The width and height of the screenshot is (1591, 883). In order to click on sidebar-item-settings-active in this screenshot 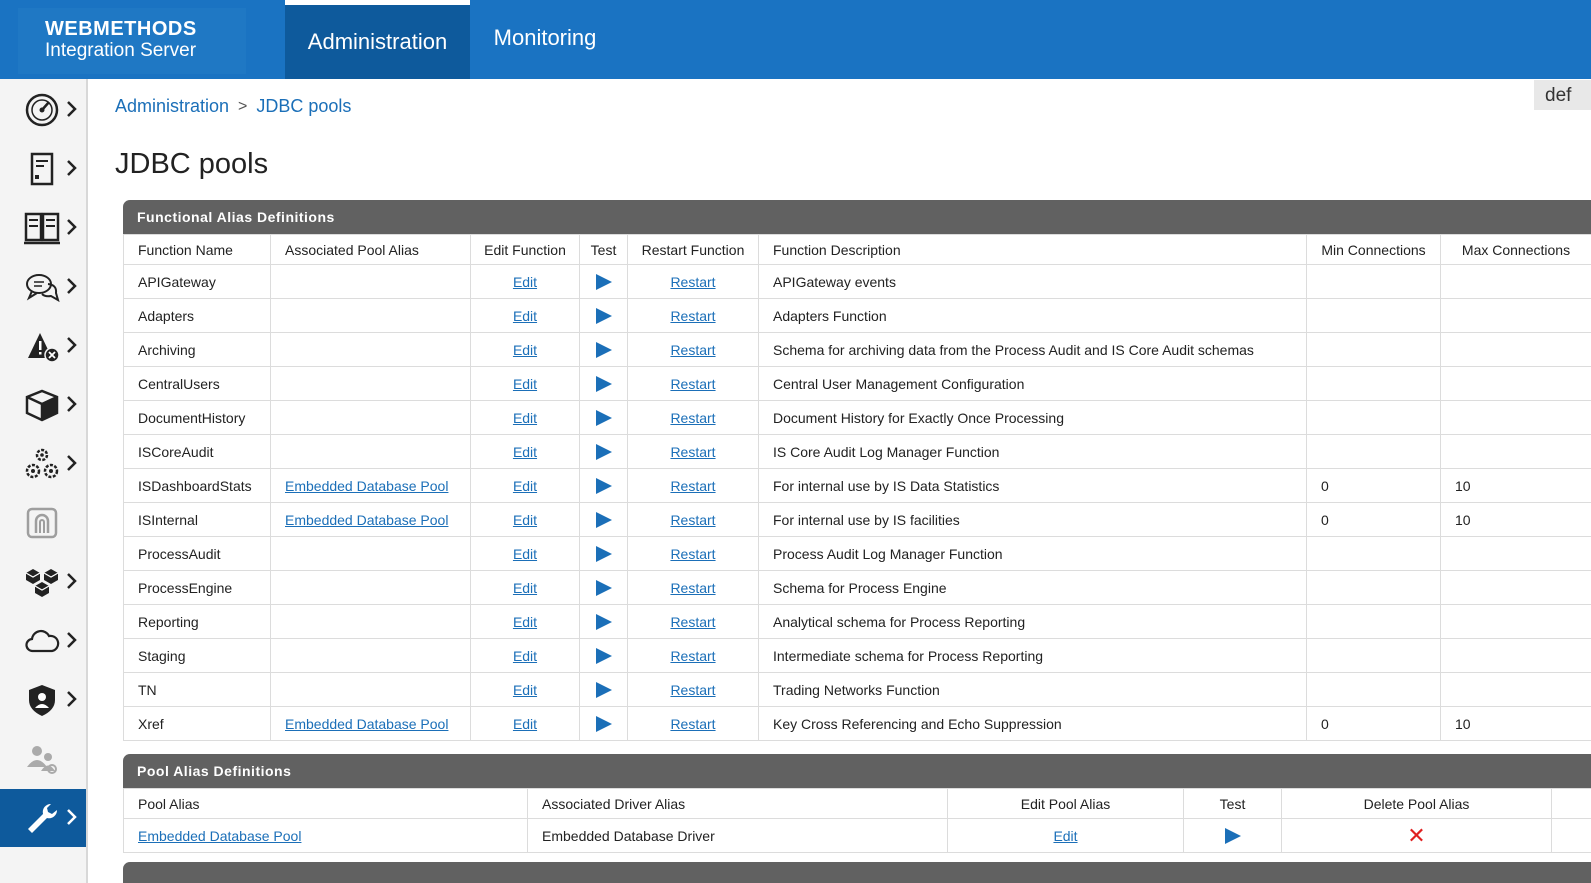, I will do `click(43, 818)`.